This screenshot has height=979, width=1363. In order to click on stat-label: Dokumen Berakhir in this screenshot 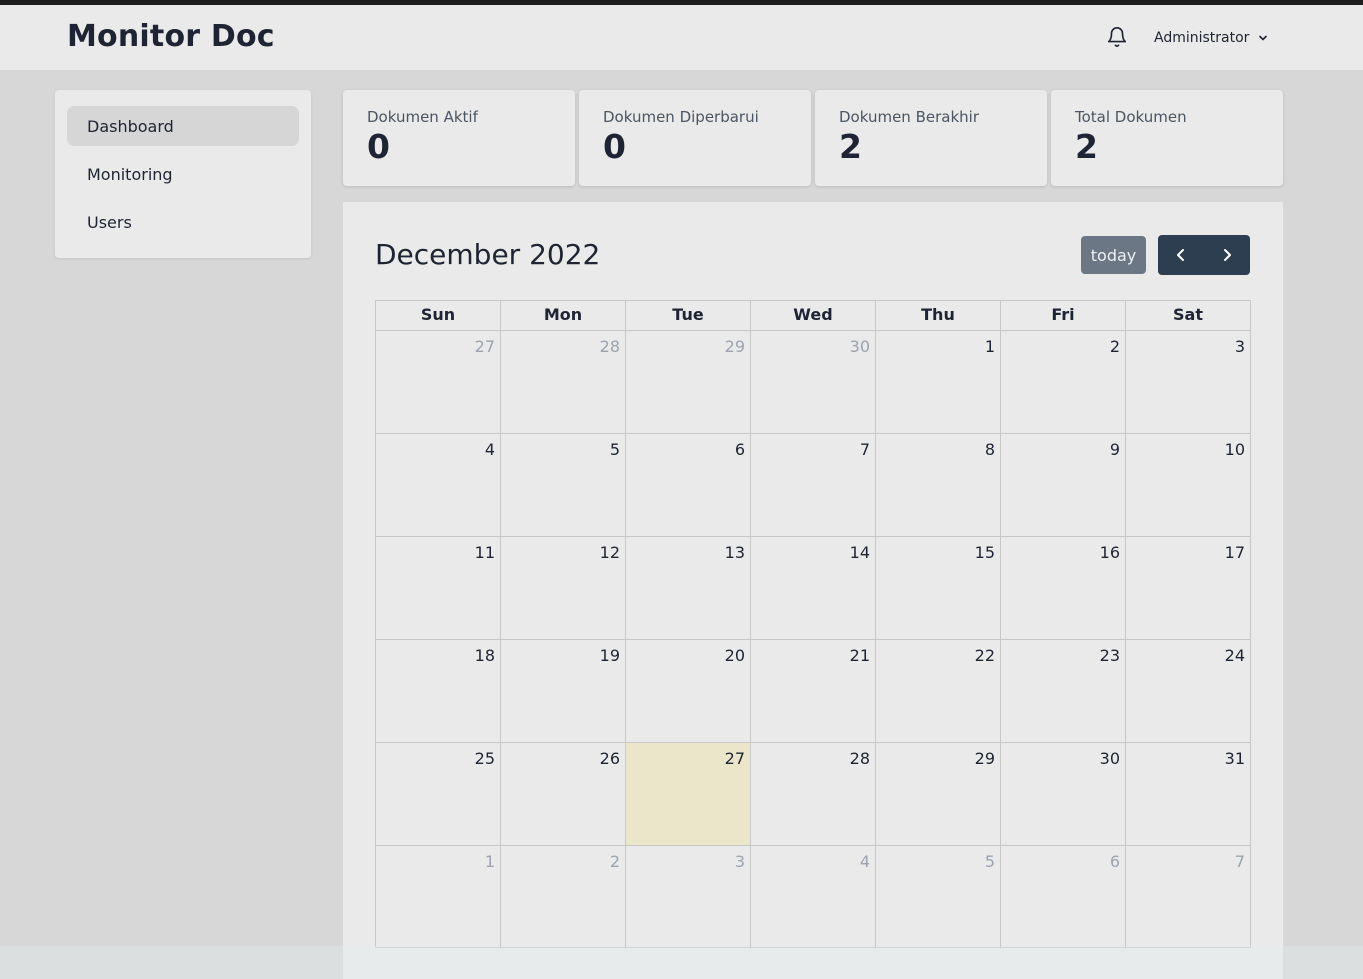, I will do `click(909, 117)`.